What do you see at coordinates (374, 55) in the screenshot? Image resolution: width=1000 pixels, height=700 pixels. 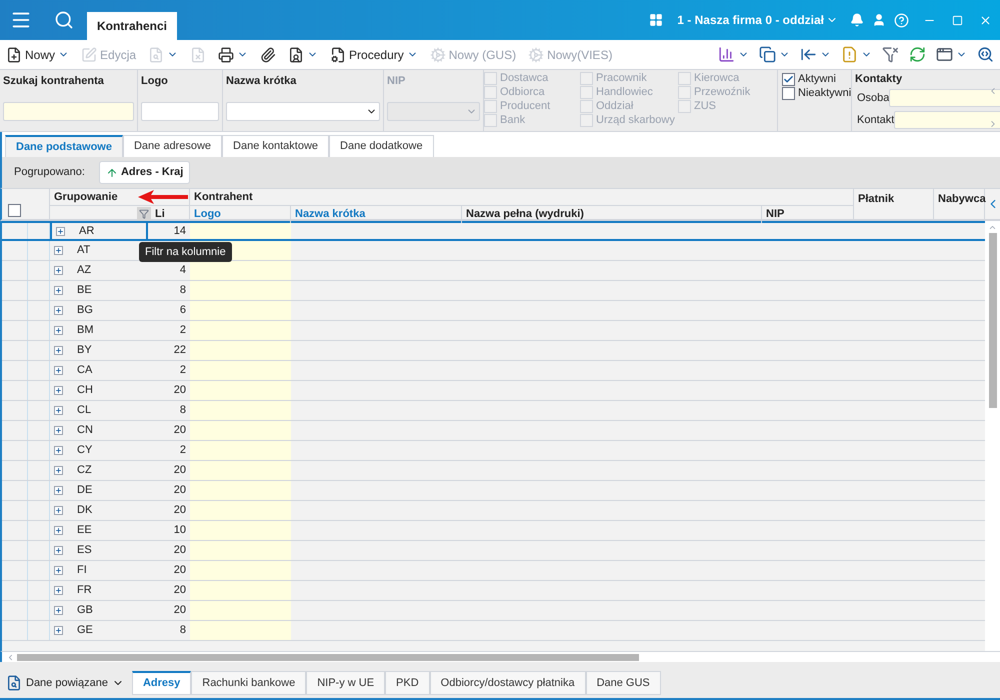 I see `toolbar-button: Procedury` at bounding box center [374, 55].